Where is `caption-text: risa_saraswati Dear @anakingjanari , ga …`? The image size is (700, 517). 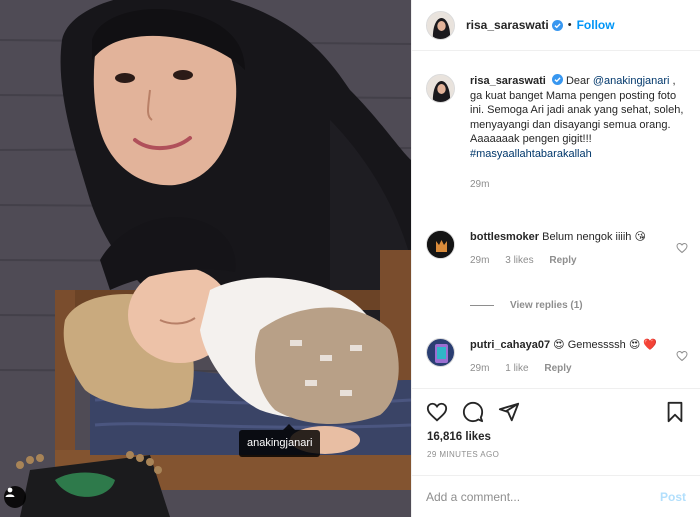 caption-text: risa_saraswati Dear @anakingjanari , ga … is located at coordinates (579, 118).